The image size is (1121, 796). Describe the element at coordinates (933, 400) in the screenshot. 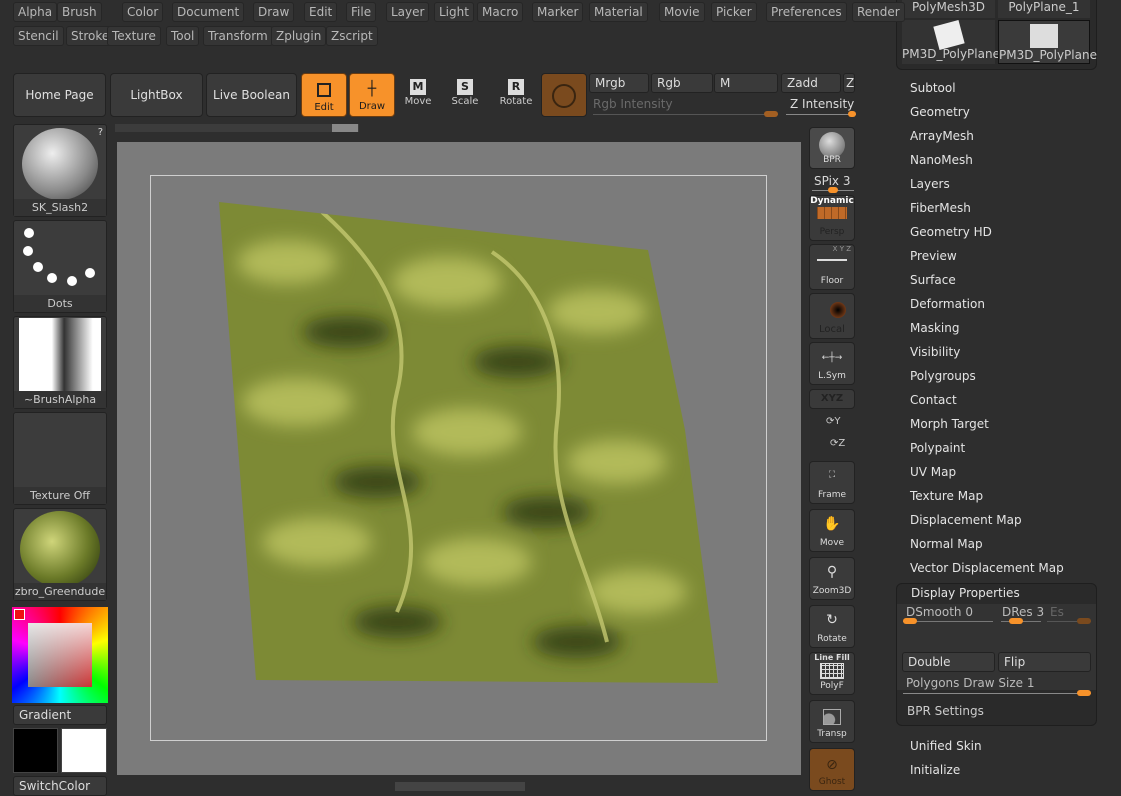

I see `tool-menu-contact: Contact` at that location.